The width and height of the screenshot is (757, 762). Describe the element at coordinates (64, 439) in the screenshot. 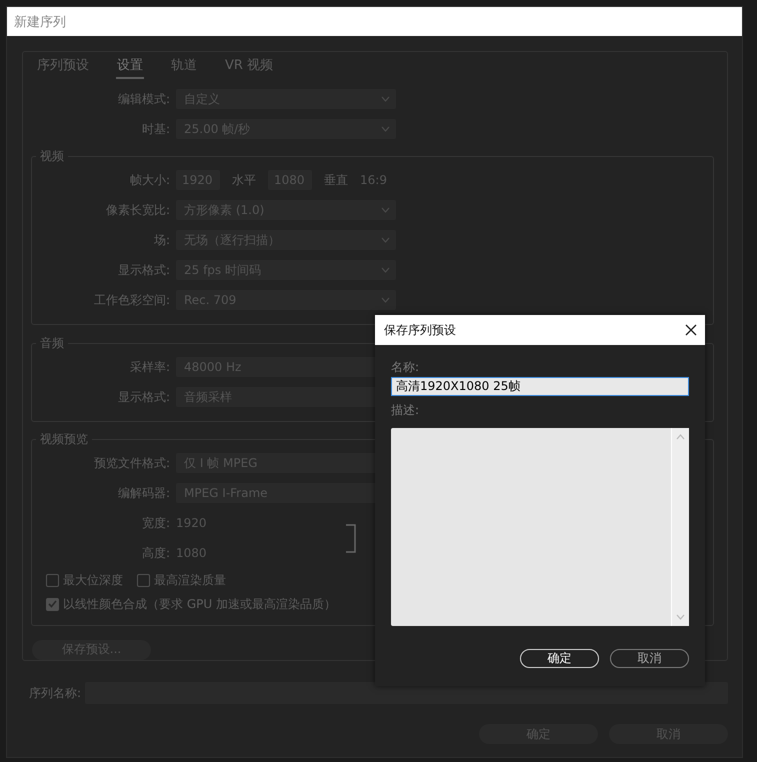

I see `section-title: 视频预览` at that location.